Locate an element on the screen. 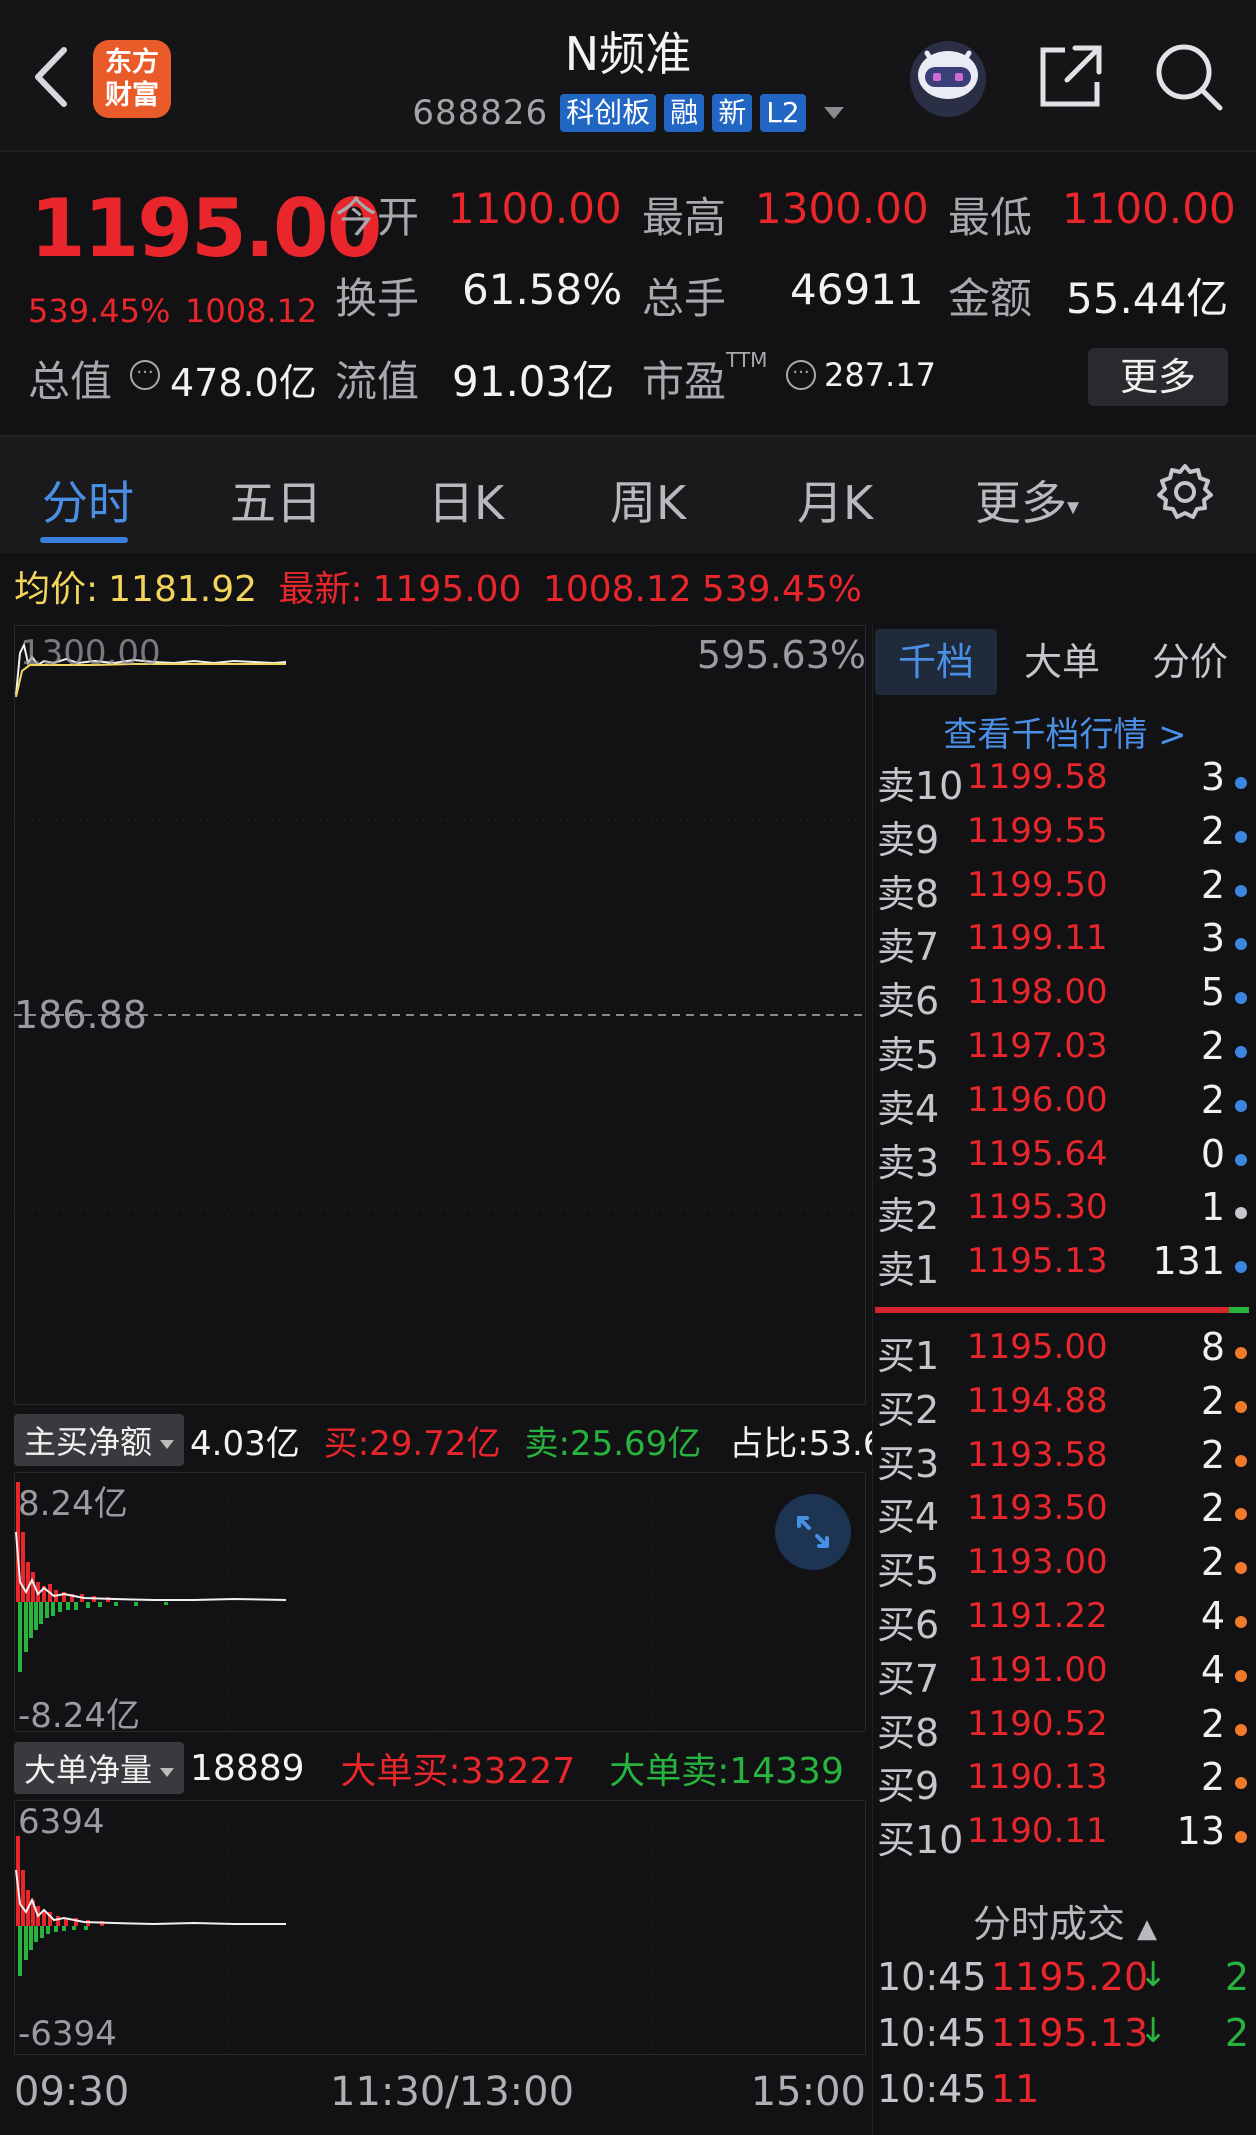 This screenshot has height=2135, width=1256. low-value: 1100.00 is located at coordinates (1149, 208).